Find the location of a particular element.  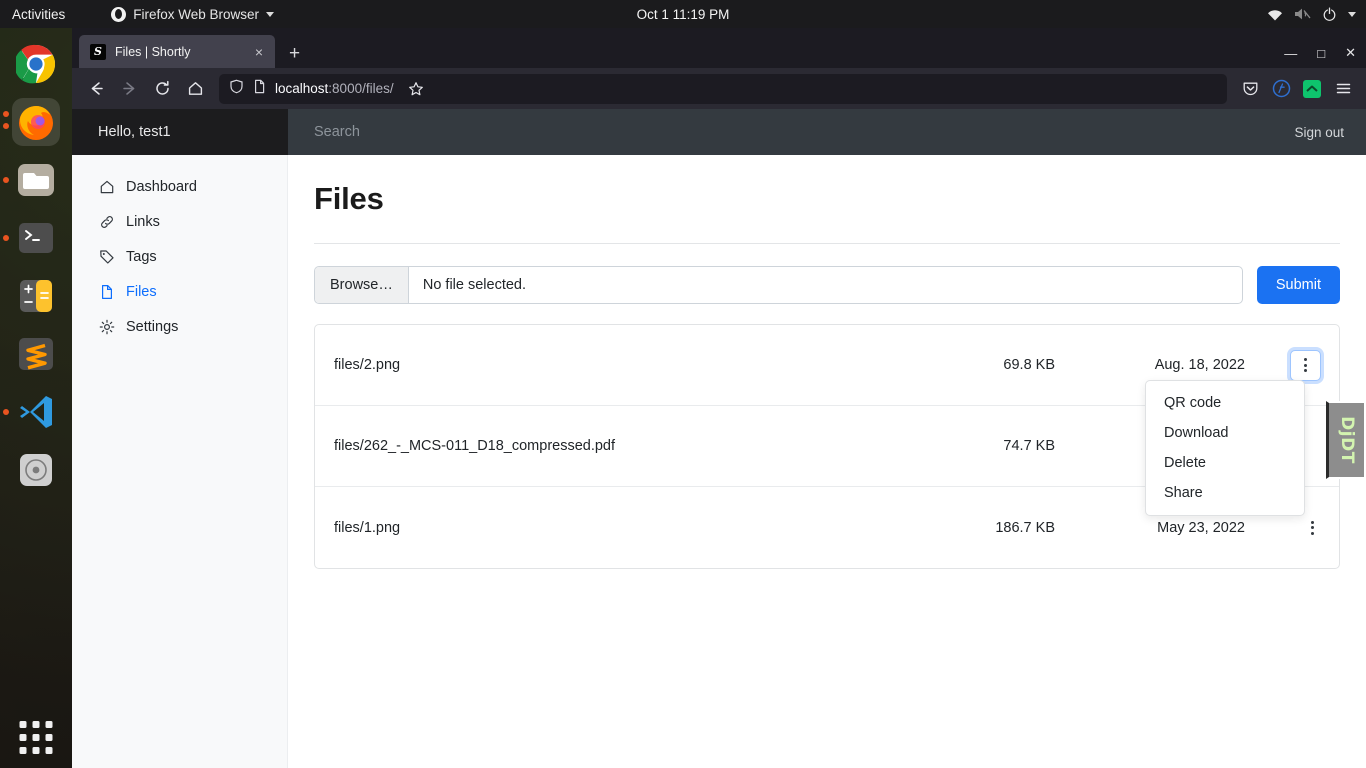

menu-item-delete: Delete is located at coordinates (1225, 463).